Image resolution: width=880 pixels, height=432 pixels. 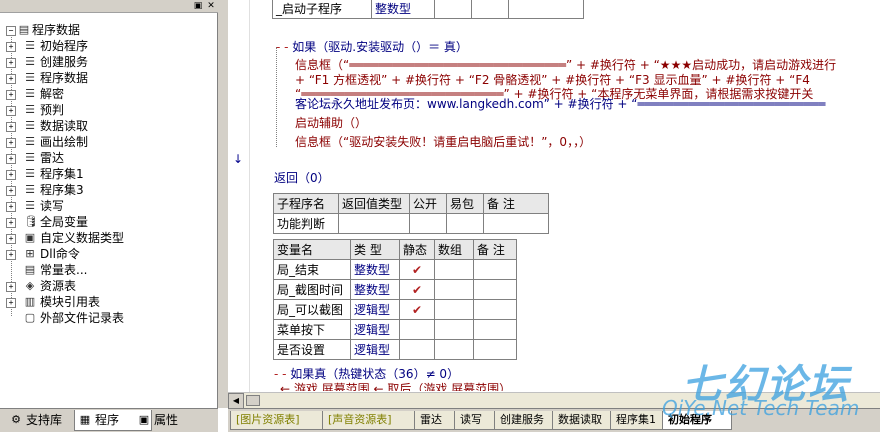 I want to click on column-header: 类 型, so click(x=375, y=249).